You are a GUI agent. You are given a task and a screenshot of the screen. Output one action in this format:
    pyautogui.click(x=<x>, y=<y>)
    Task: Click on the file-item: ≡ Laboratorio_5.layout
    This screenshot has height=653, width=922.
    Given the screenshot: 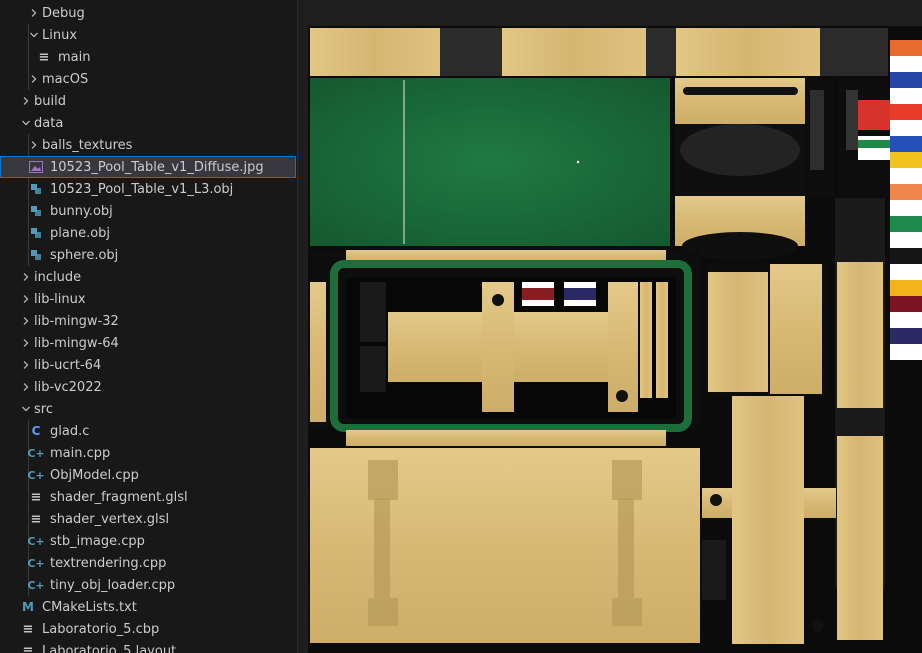 What is the action you would take?
    pyautogui.click(x=148, y=646)
    